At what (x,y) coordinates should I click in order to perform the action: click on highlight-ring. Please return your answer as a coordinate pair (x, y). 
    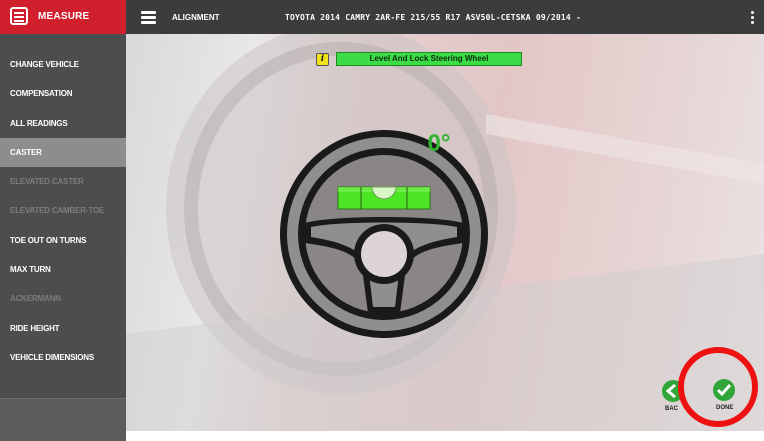
    Looking at the image, I should click on (718, 387).